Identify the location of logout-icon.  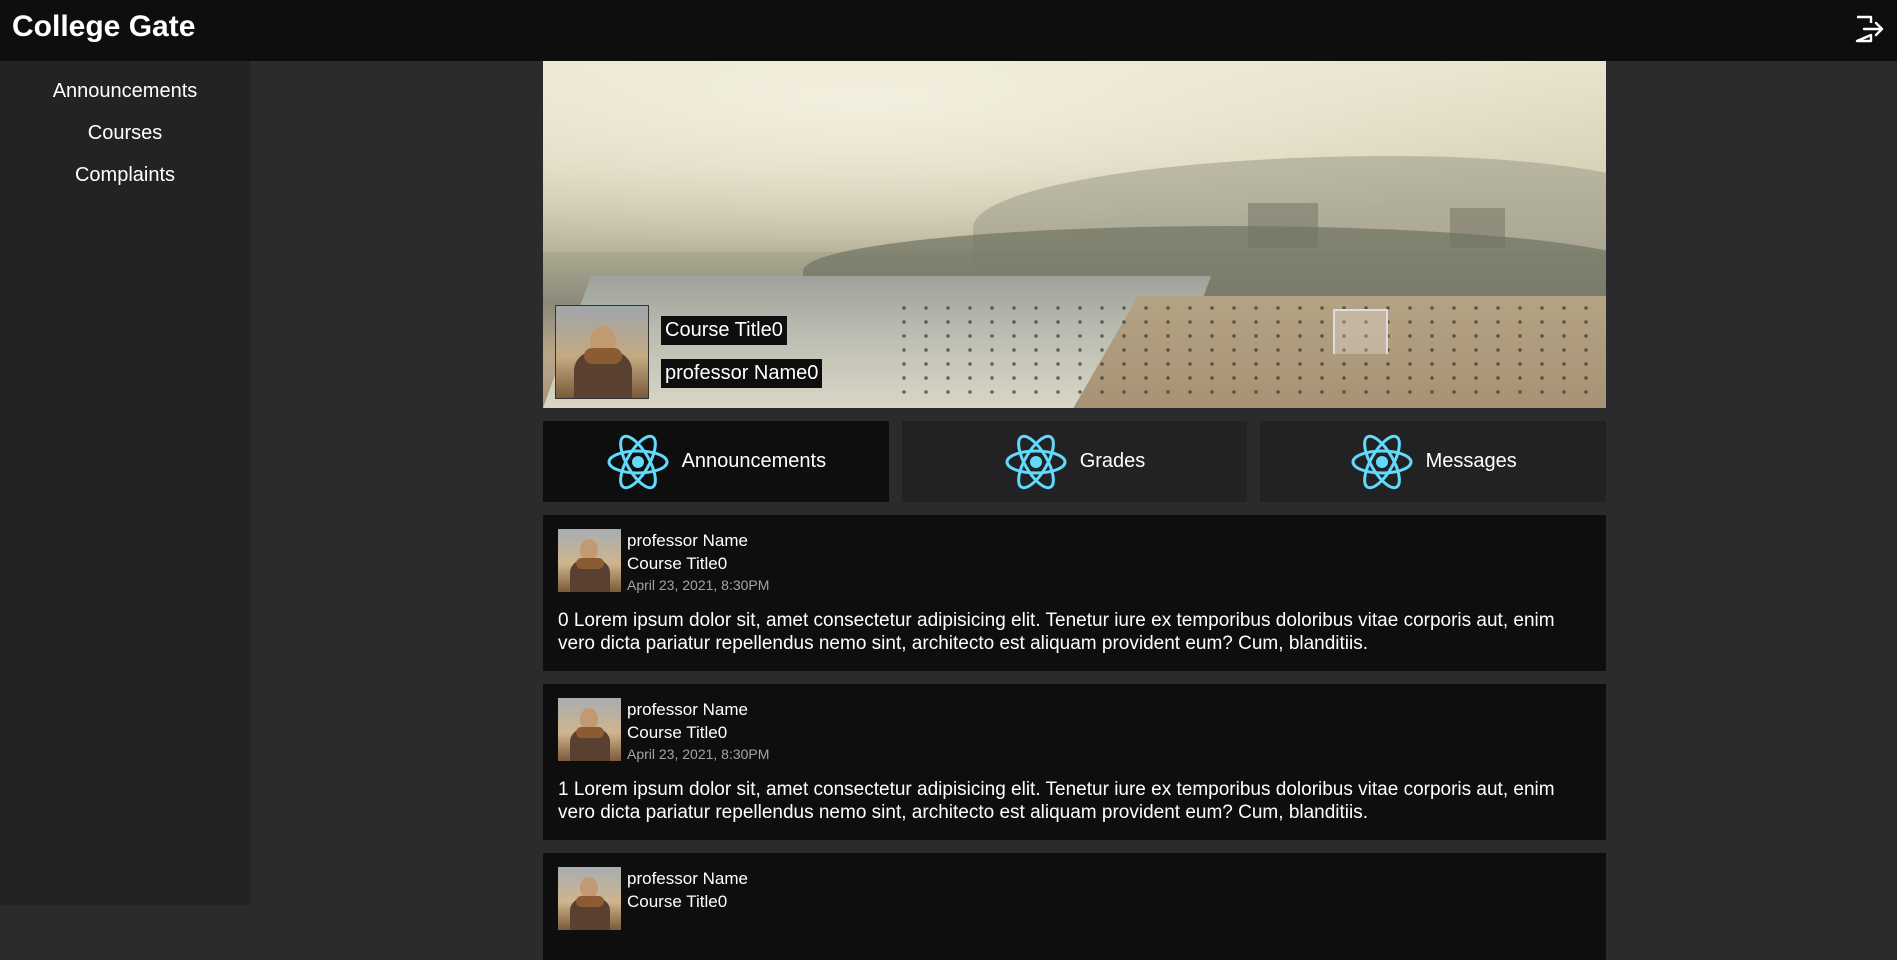
(1869, 29).